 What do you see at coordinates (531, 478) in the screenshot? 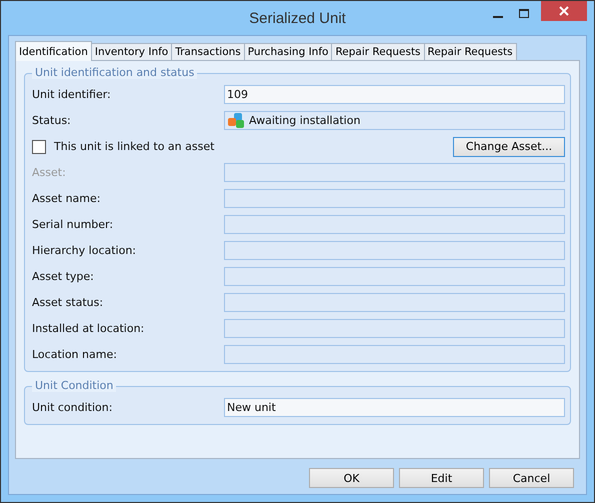
I see `dialog-button: Cancel` at bounding box center [531, 478].